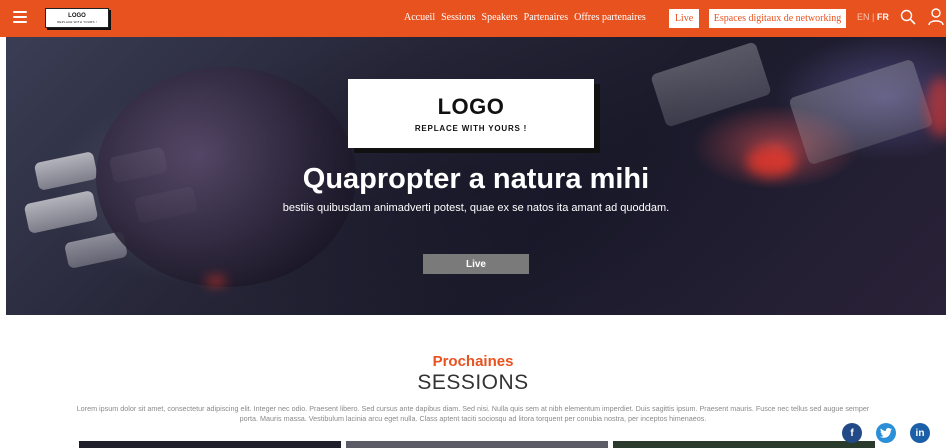  I want to click on hamburger-icon, so click(20, 17).